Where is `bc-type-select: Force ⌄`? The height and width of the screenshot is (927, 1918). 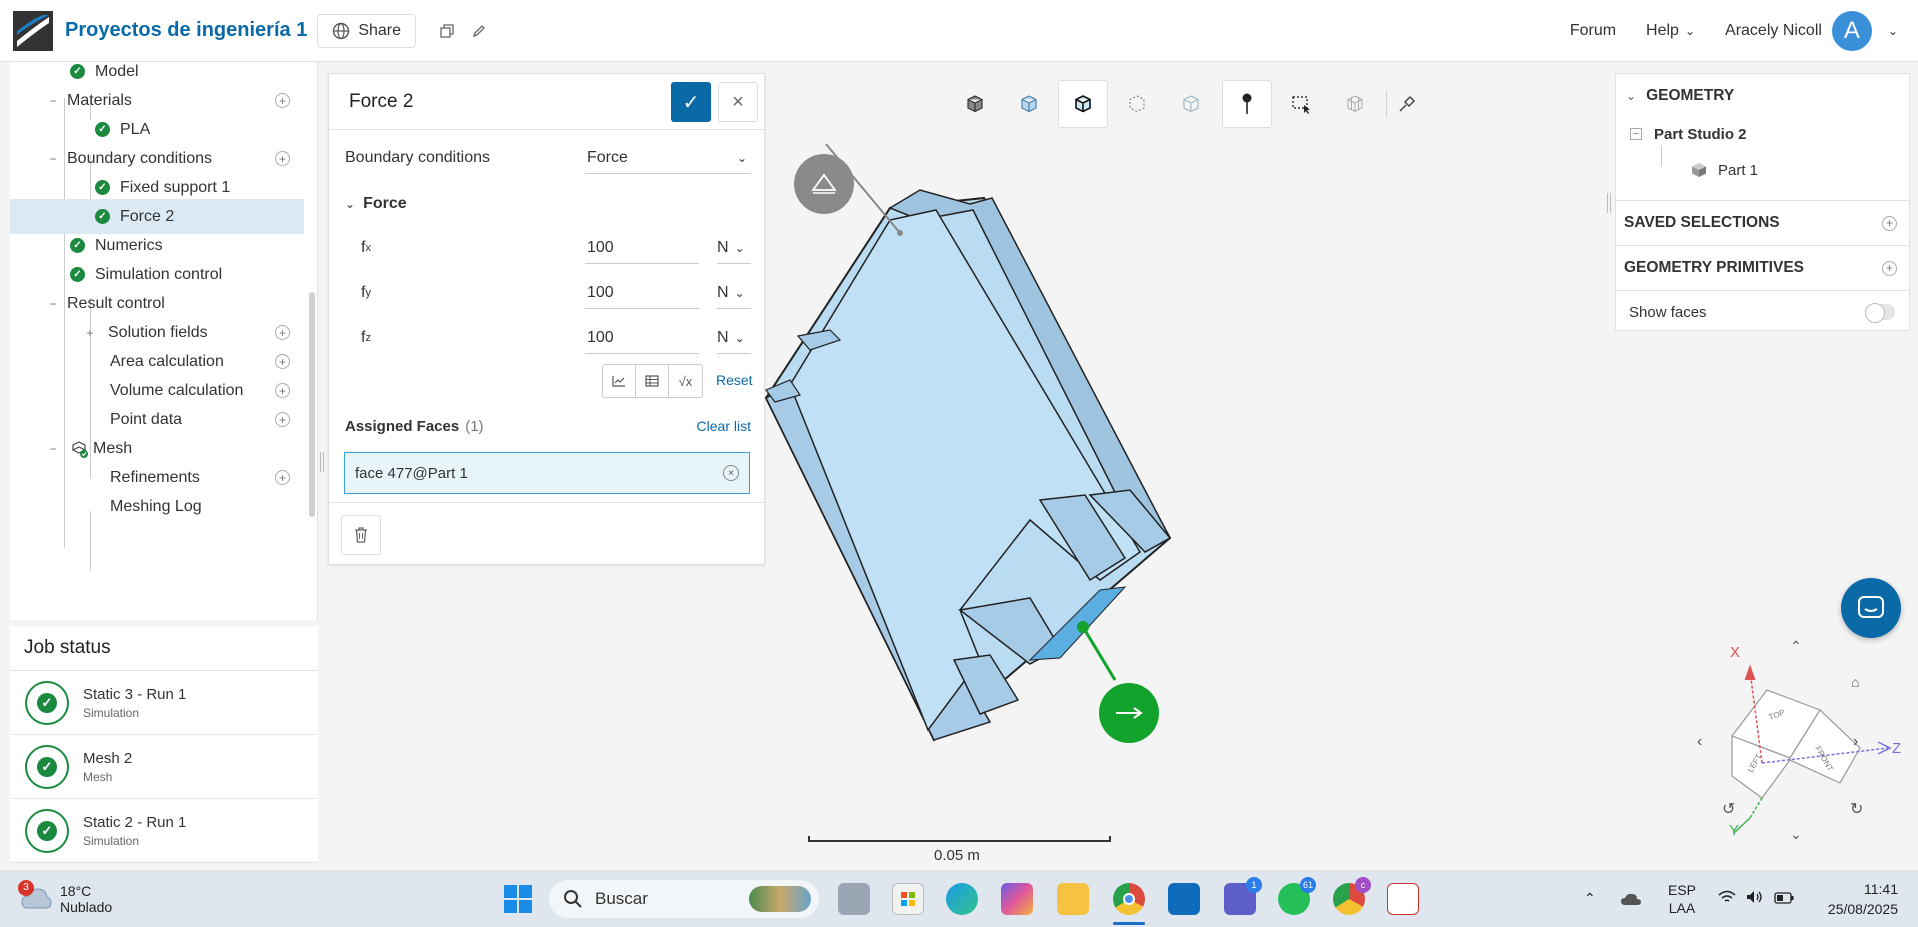 bc-type-select: Force ⌄ is located at coordinates (668, 158).